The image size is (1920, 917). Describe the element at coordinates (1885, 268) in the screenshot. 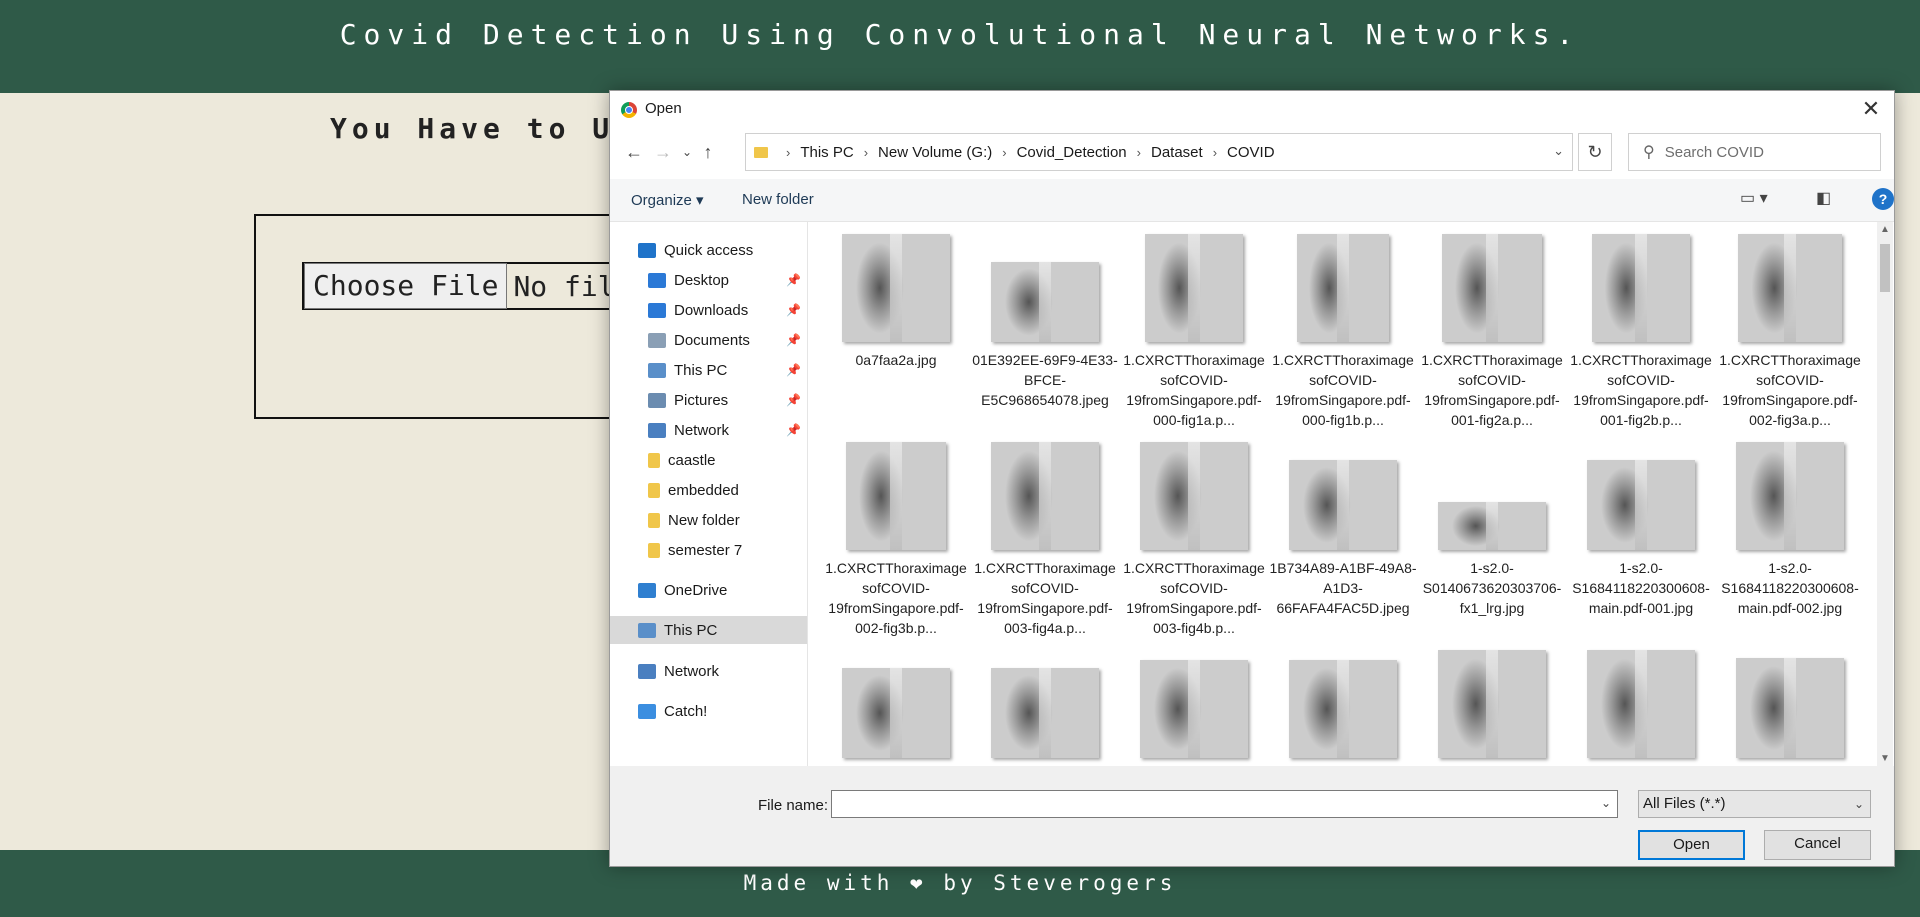

I see `scroll-thumb` at that location.